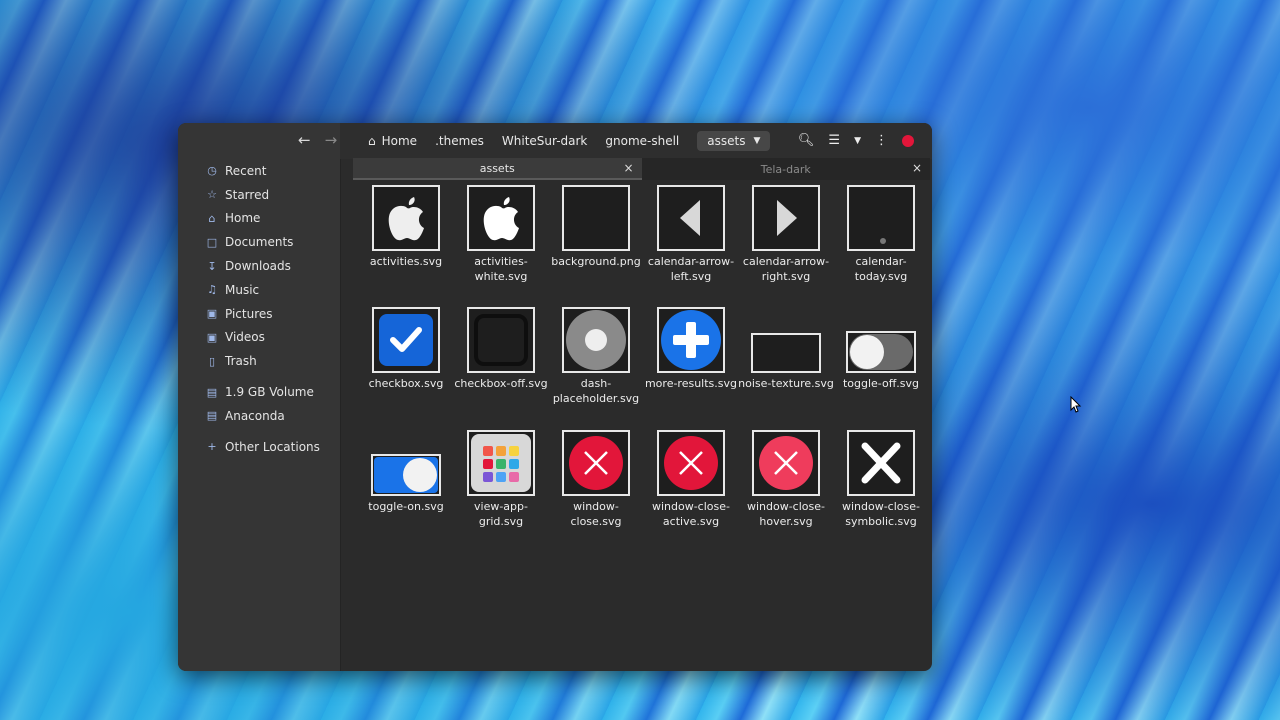  Describe the element at coordinates (881, 349) in the screenshot. I see `file-item-toggle-off: toggle-off.svg` at that location.